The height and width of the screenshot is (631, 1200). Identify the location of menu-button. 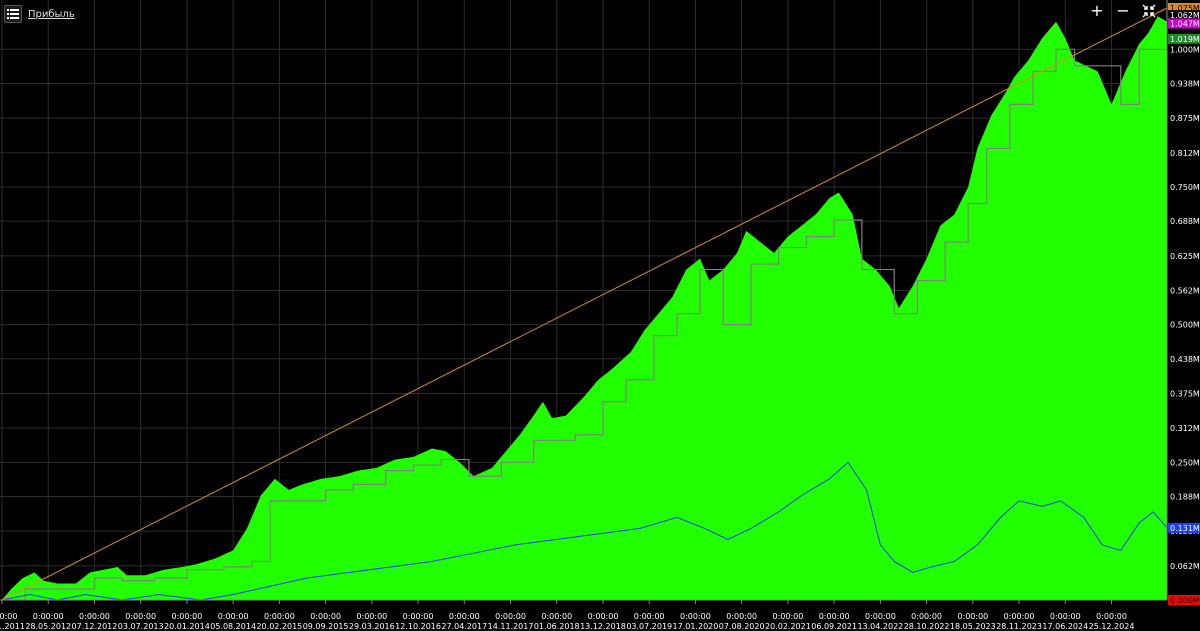
(13, 14).